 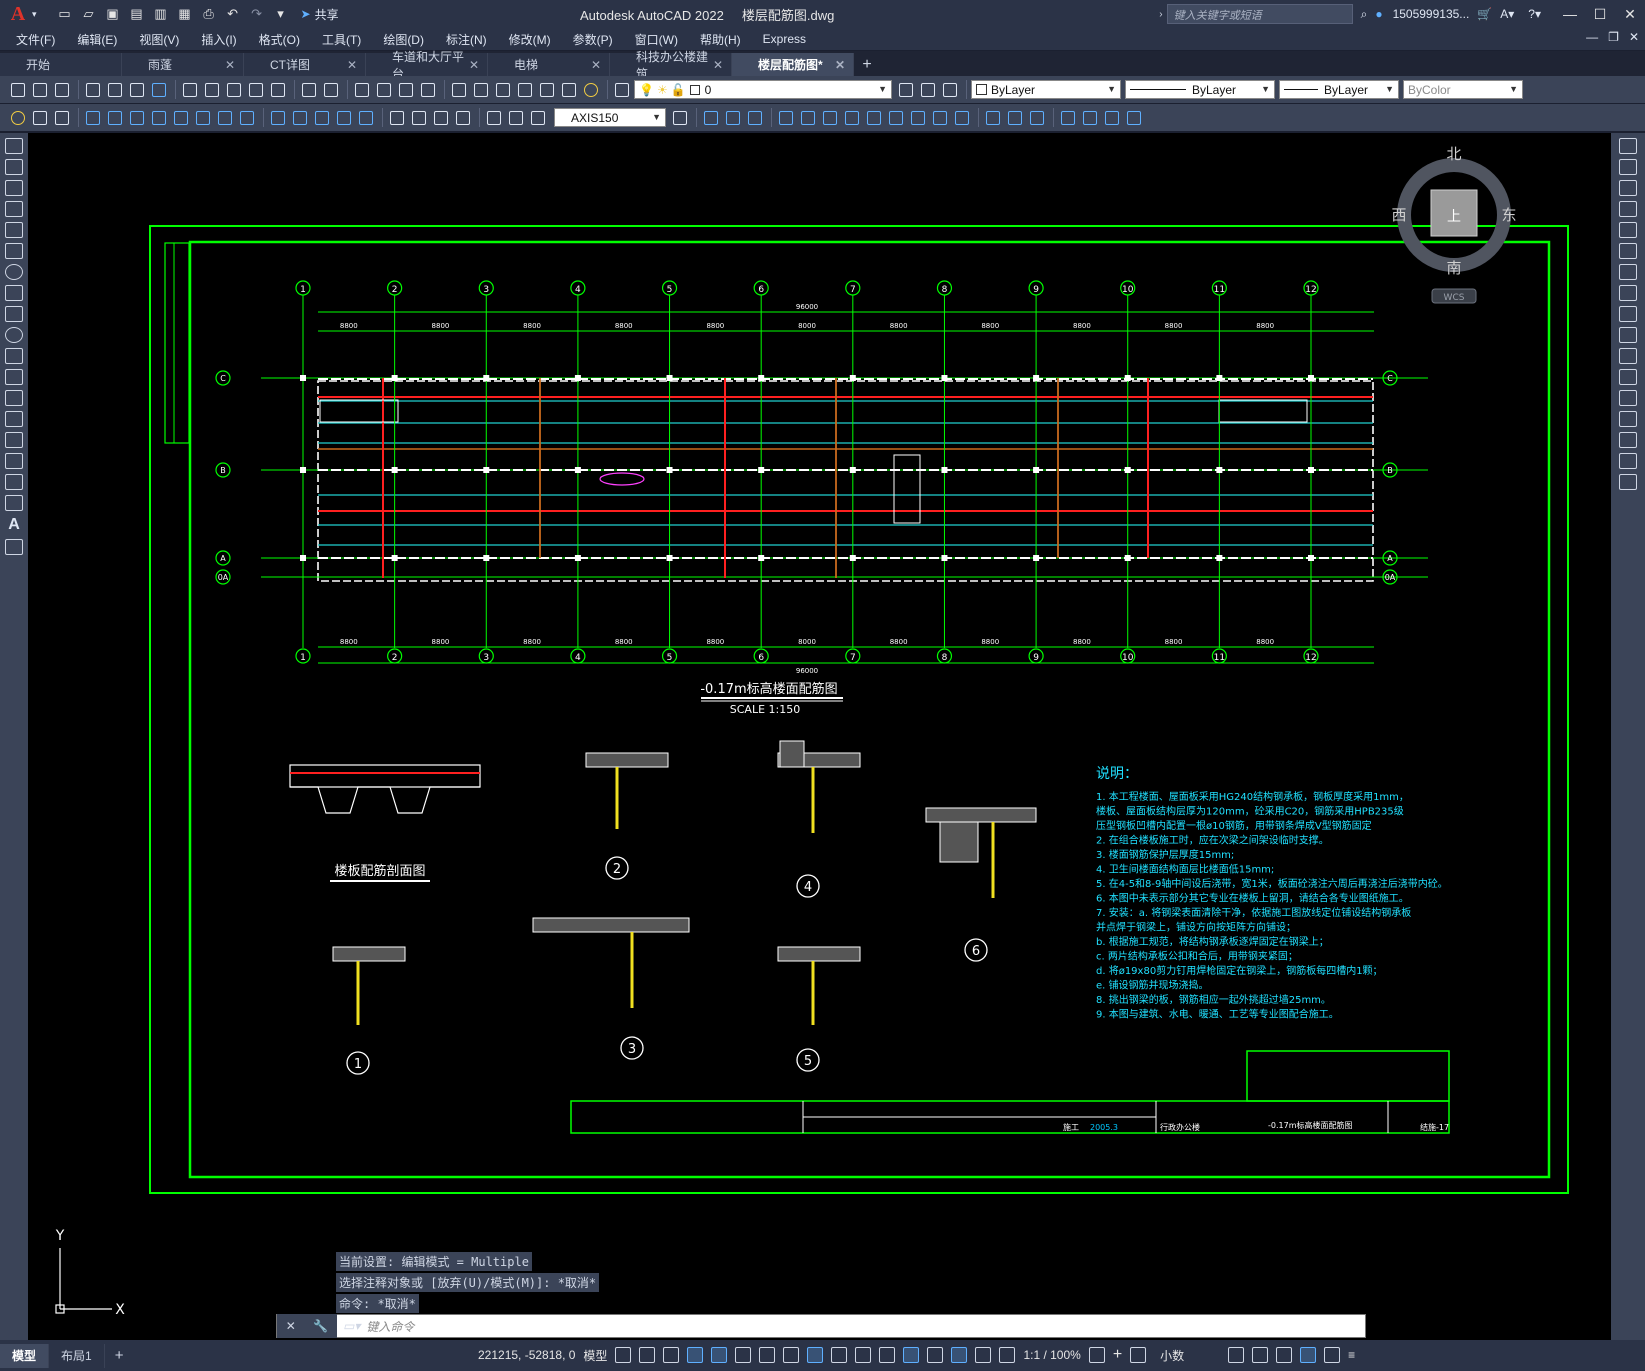 What do you see at coordinates (383, 89) in the screenshot?
I see `zoom-realtime-icon` at bounding box center [383, 89].